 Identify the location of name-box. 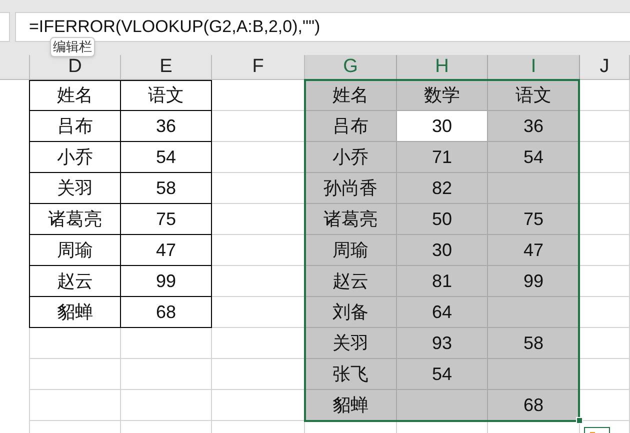
(5, 27).